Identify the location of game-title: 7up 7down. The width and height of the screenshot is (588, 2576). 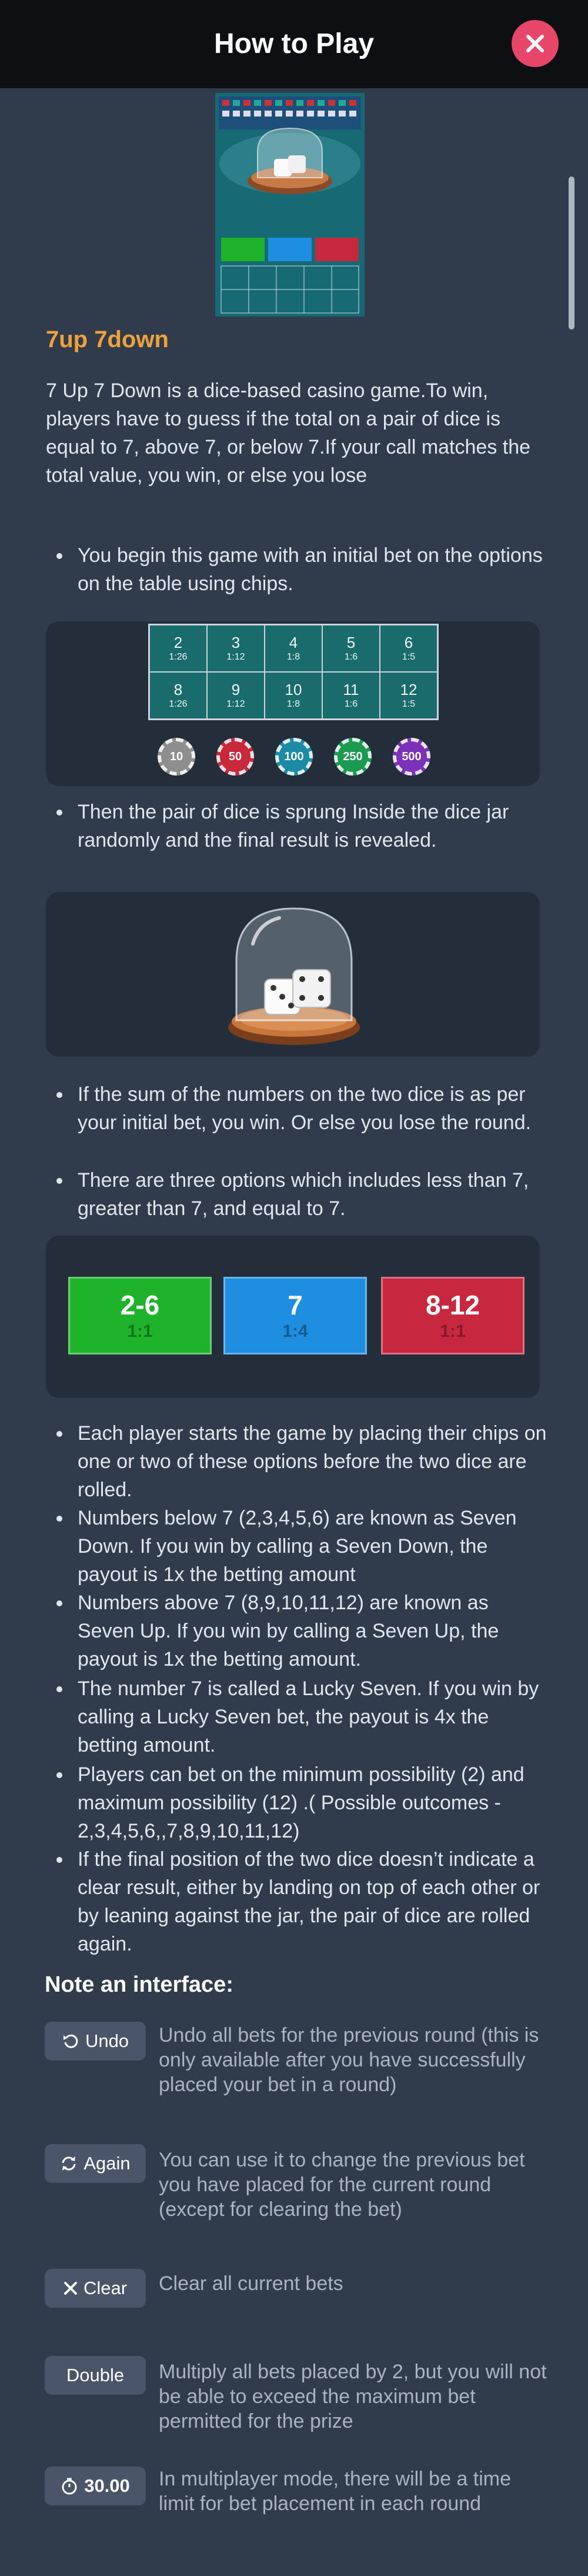
(107, 339).